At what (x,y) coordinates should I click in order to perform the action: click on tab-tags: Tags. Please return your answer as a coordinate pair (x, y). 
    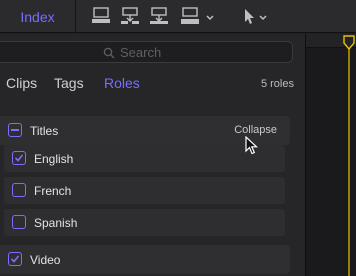
    Looking at the image, I should click on (69, 83).